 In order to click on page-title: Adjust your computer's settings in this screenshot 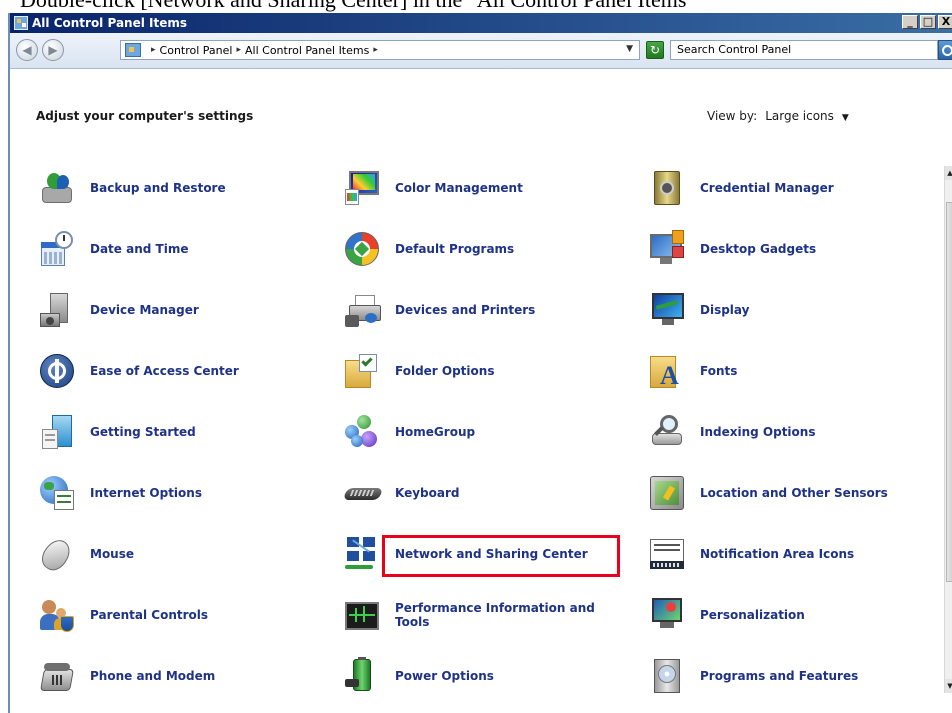, I will do `click(145, 116)`.